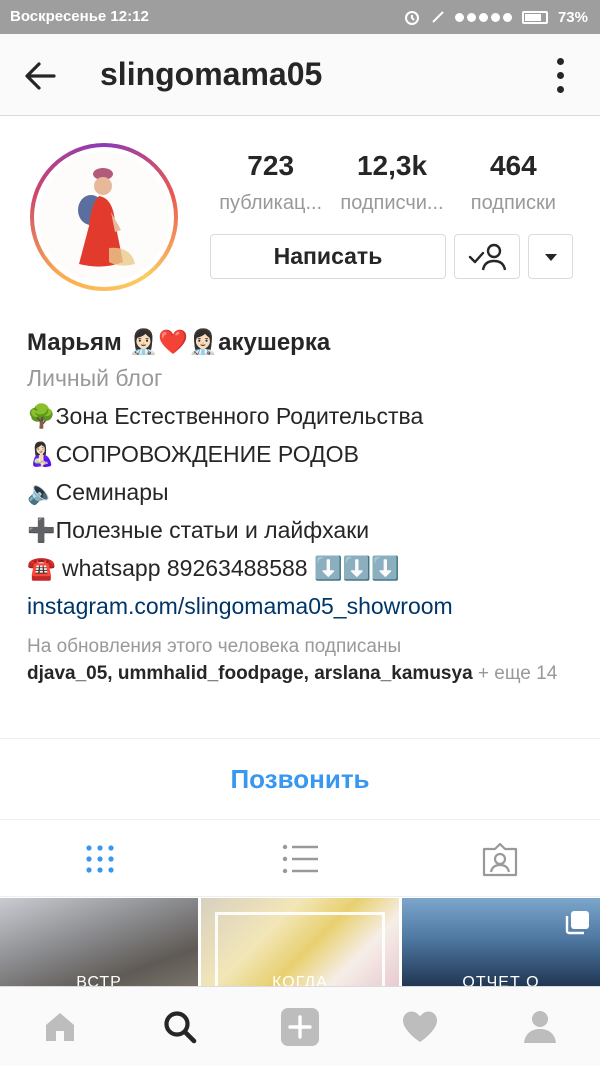  What do you see at coordinates (225, 416) in the screenshot?
I see `bio-line: 🌳Зона Естественного Родительства` at bounding box center [225, 416].